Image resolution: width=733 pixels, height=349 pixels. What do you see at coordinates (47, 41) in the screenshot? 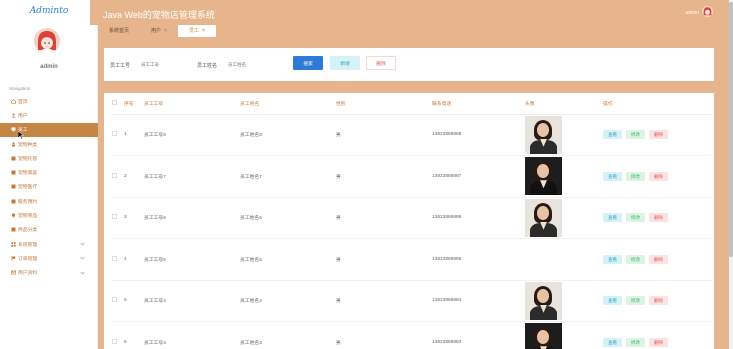
I see `user-avatar` at bounding box center [47, 41].